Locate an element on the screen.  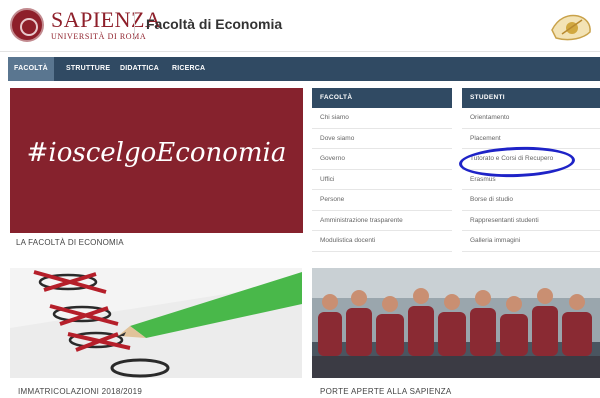
facolta-link-persone: Persone is located at coordinates (382, 200).